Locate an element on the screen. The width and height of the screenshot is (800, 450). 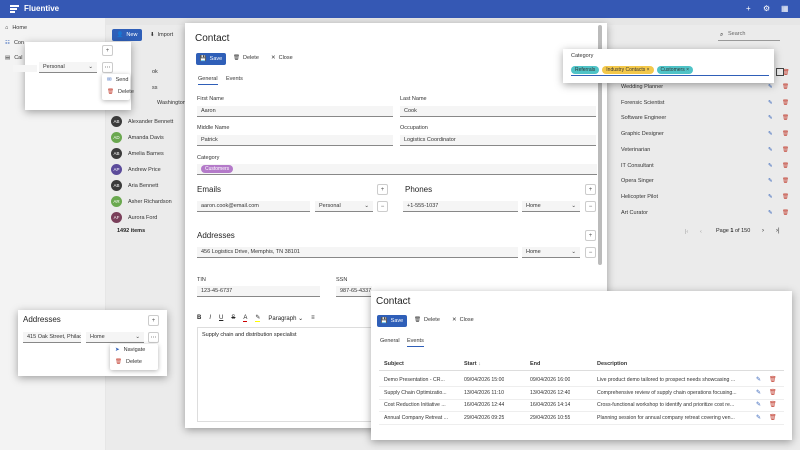
highlight-icon: ✎ is located at coordinates (258, 318).